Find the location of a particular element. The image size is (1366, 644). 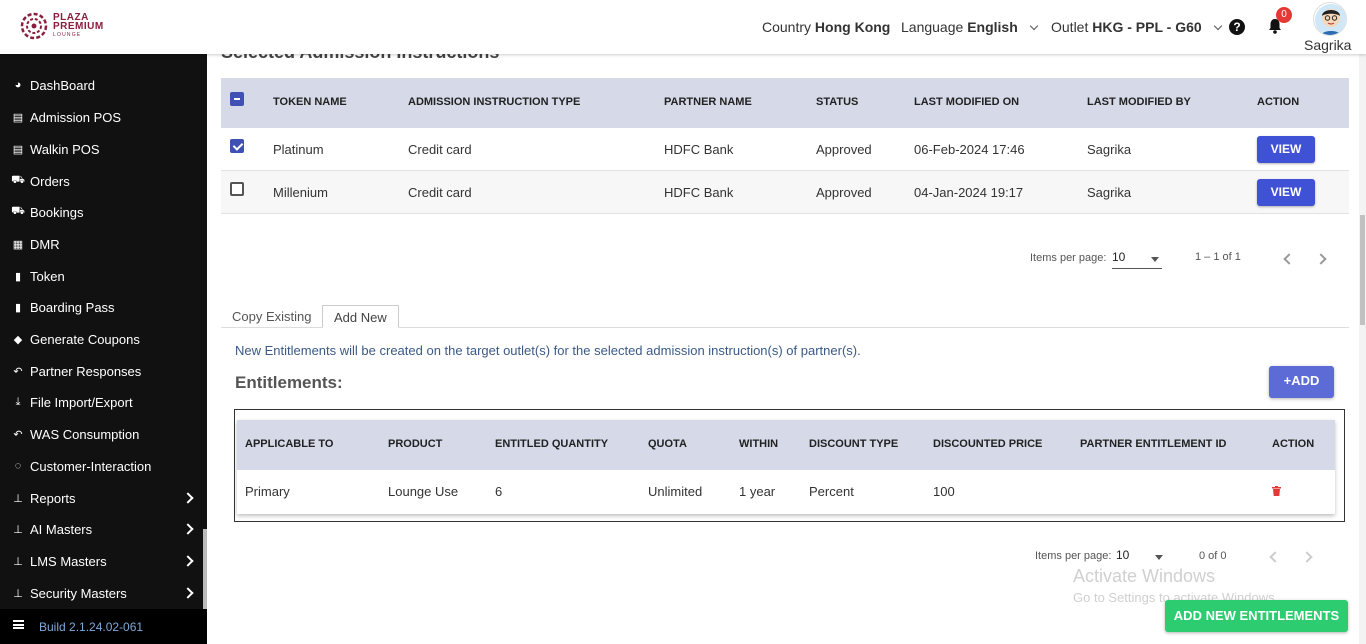

reply-icon: ↶ is located at coordinates (18, 434).